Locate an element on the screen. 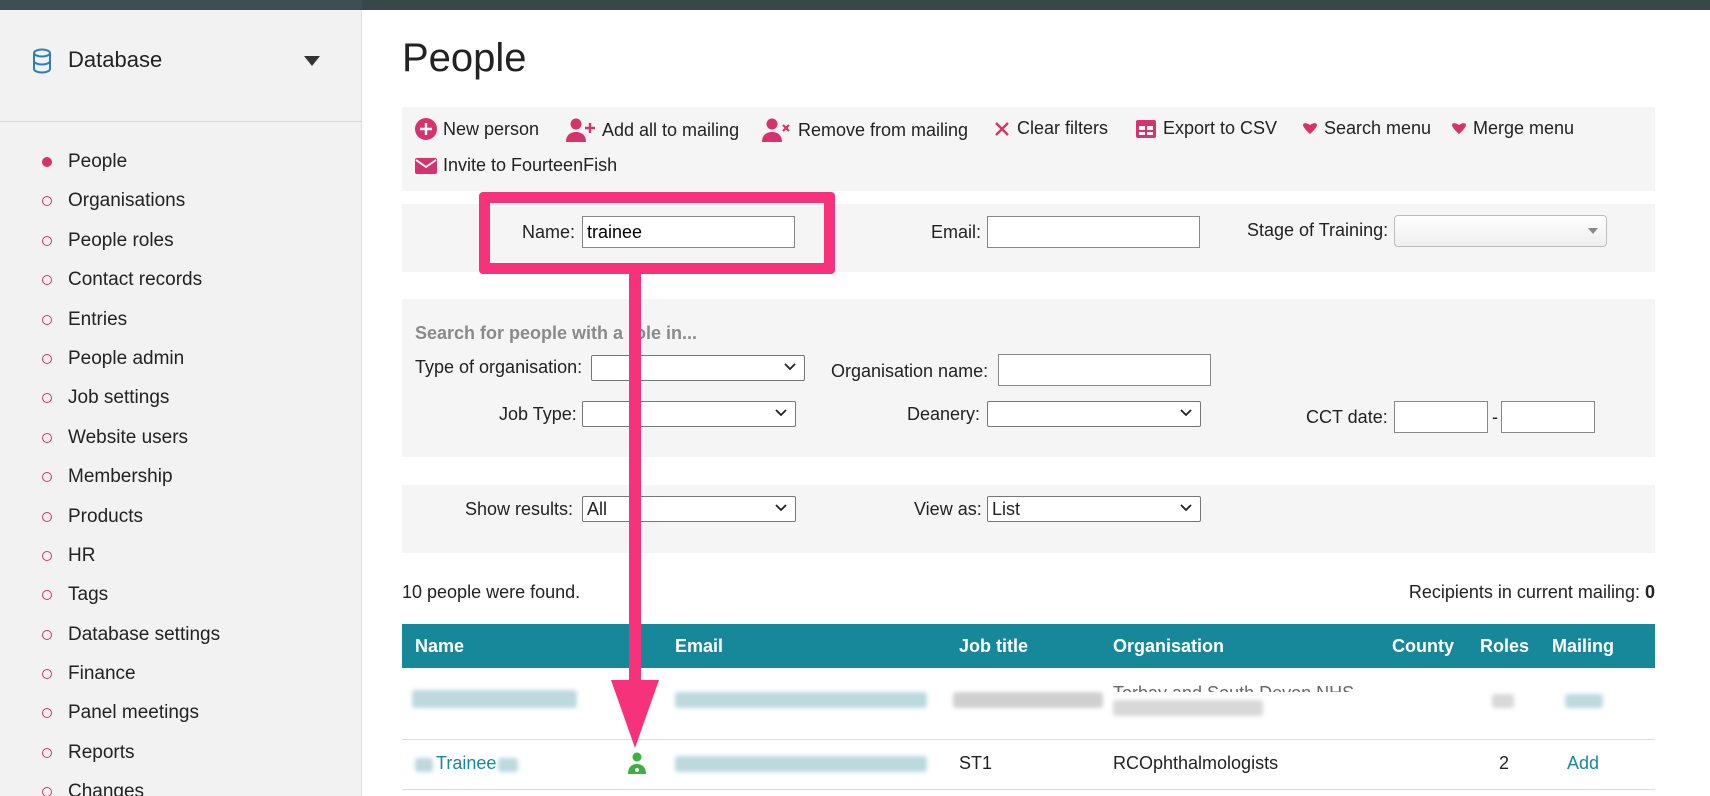 This screenshot has width=1710, height=796. sidebar-item-products: Products is located at coordinates (110, 524).